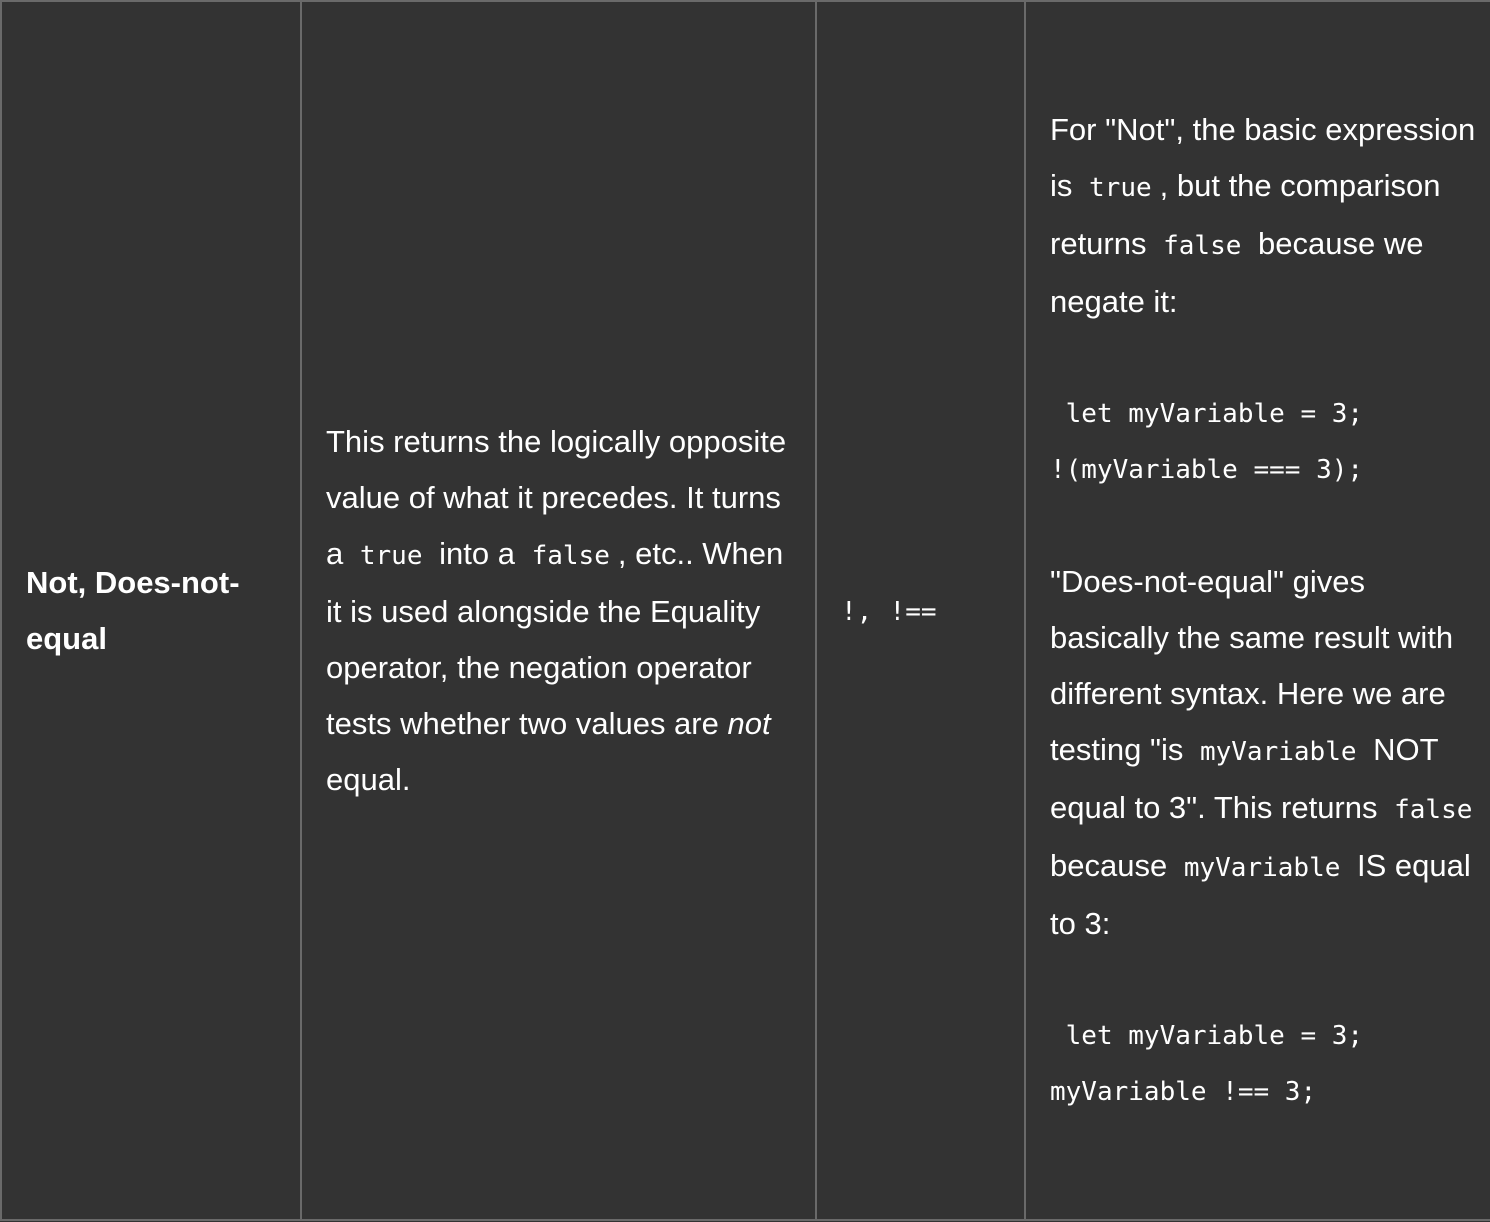 Image resolution: width=1490 pixels, height=1222 pixels. What do you see at coordinates (133, 610) in the screenshot?
I see `operator-name: Not, Does-not-equal` at bounding box center [133, 610].